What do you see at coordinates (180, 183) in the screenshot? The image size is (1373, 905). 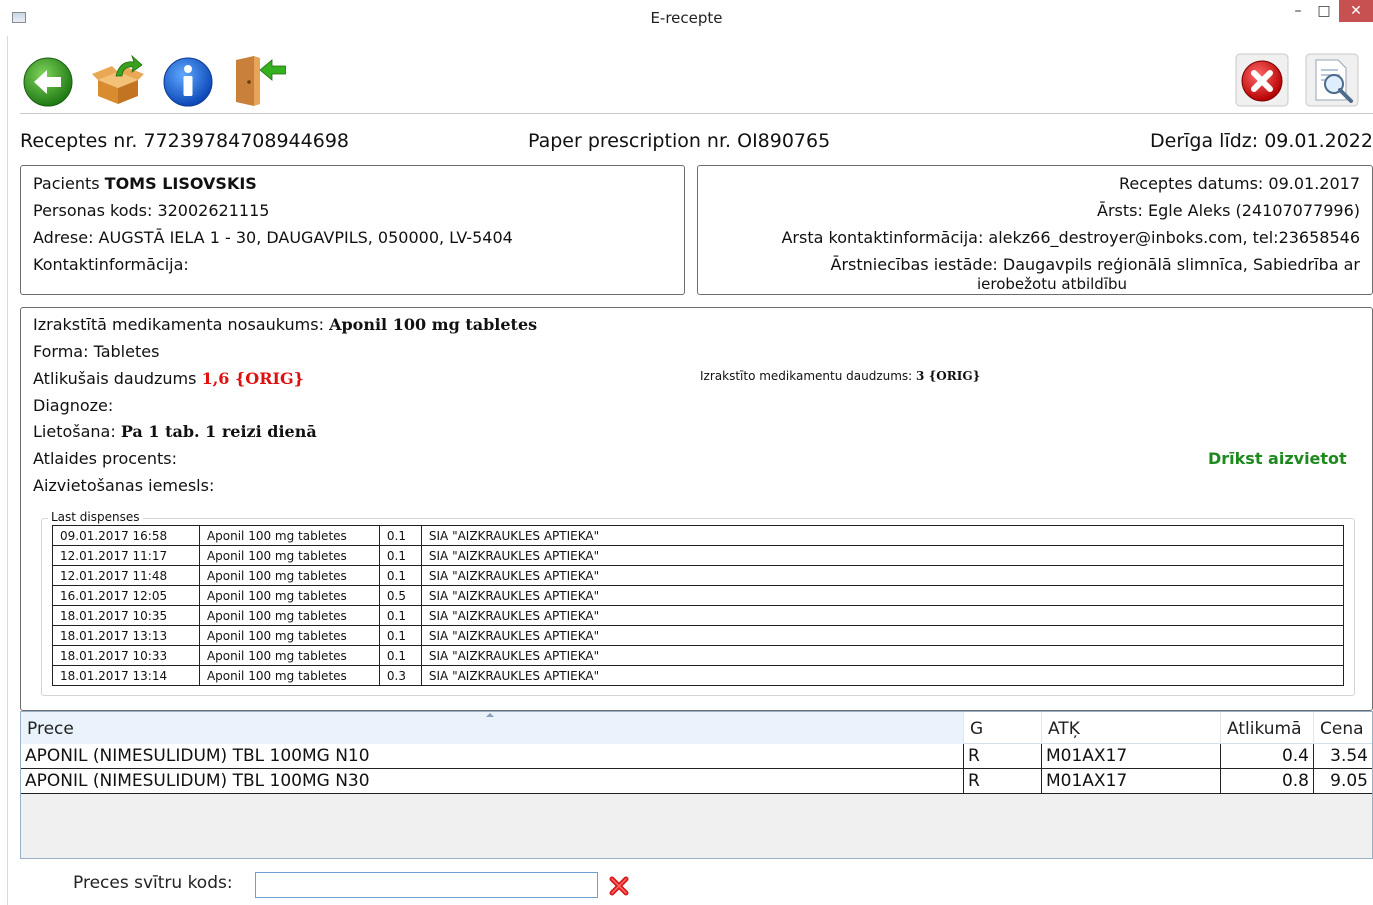 I see `patient-name: TOMS LISOVSKIS` at bounding box center [180, 183].